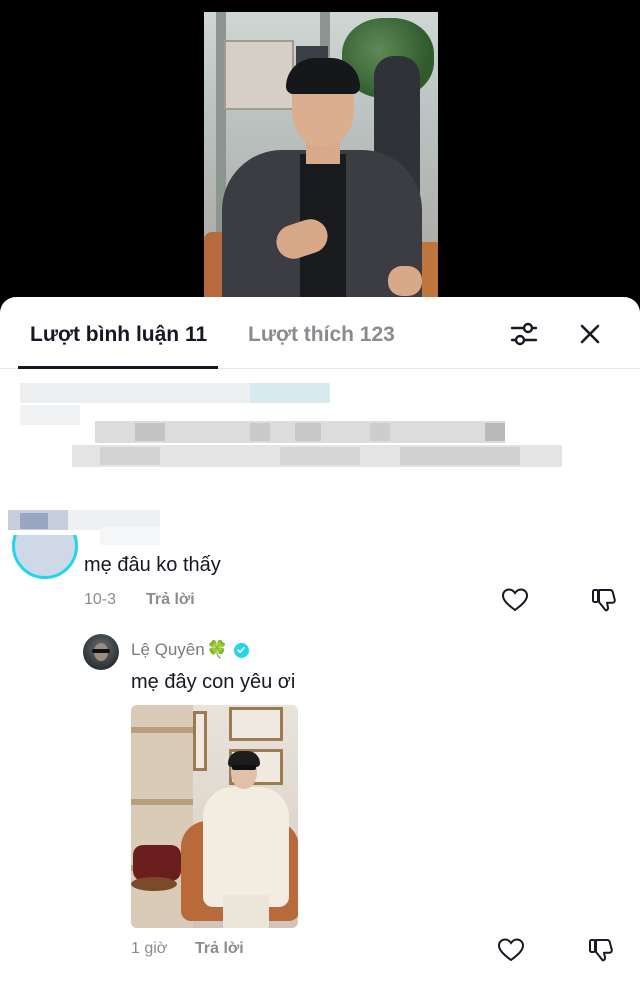  Describe the element at coordinates (149, 948) in the screenshot. I see `reply-time: 1 giờ` at that location.